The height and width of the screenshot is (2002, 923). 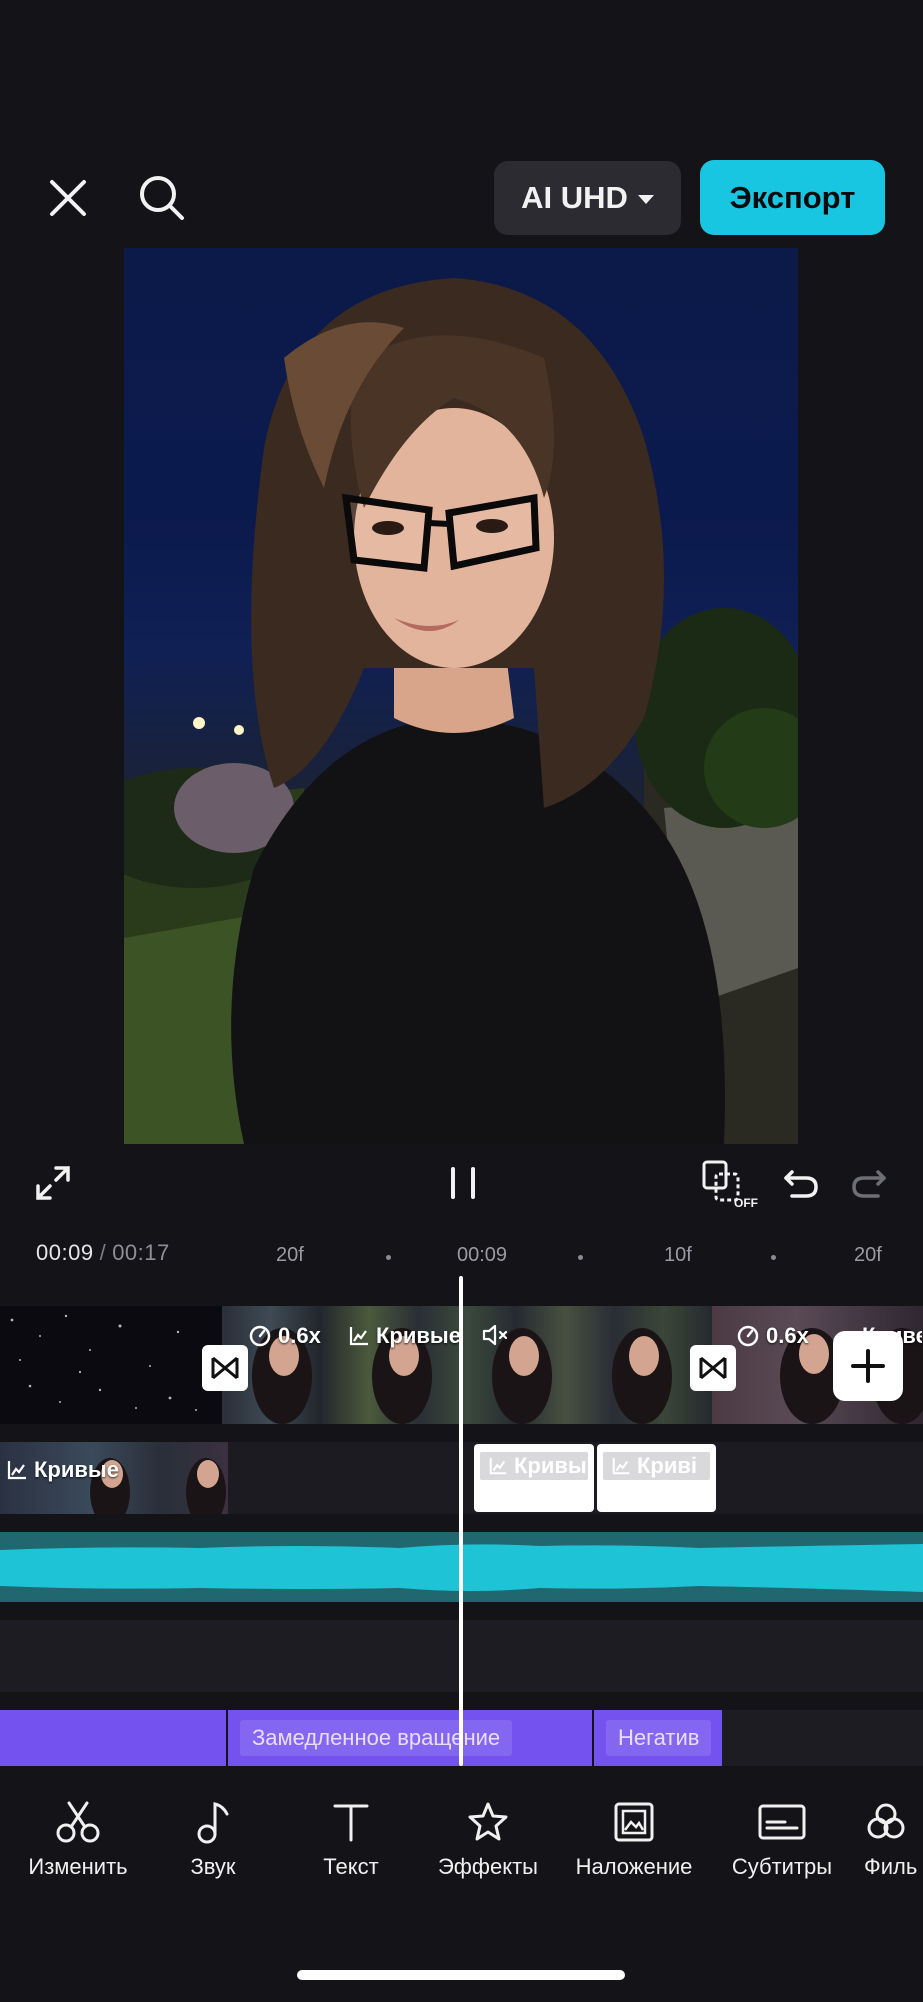 I want to click on redo-icon, so click(x=869, y=1184).